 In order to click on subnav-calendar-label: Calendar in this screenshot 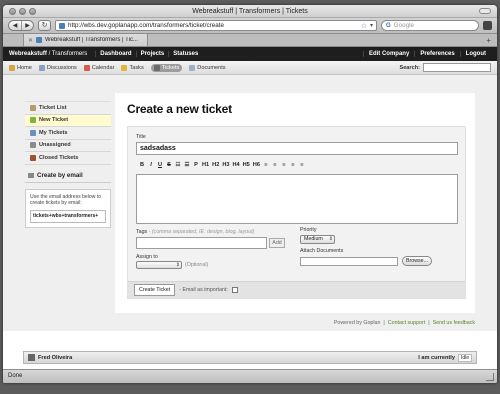, I will do `click(103, 67)`.